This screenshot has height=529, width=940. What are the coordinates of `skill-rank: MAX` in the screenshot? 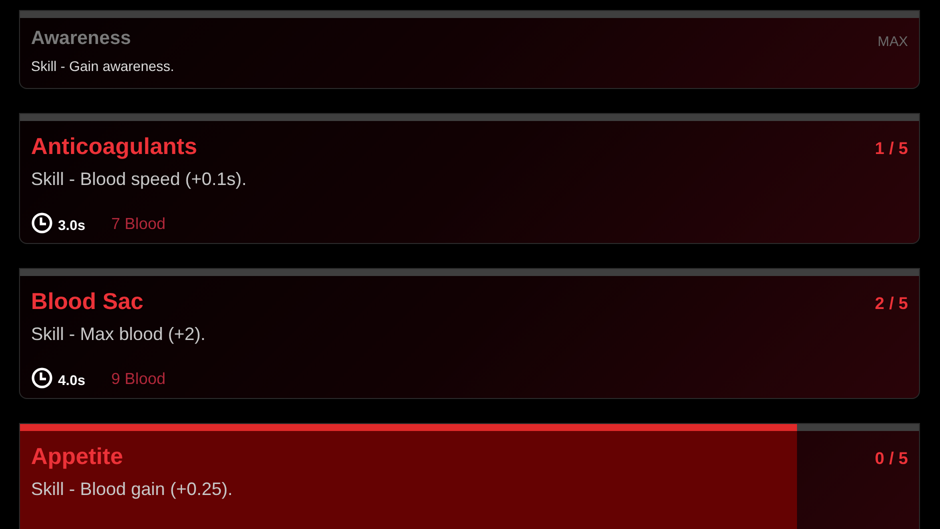 It's located at (893, 41).